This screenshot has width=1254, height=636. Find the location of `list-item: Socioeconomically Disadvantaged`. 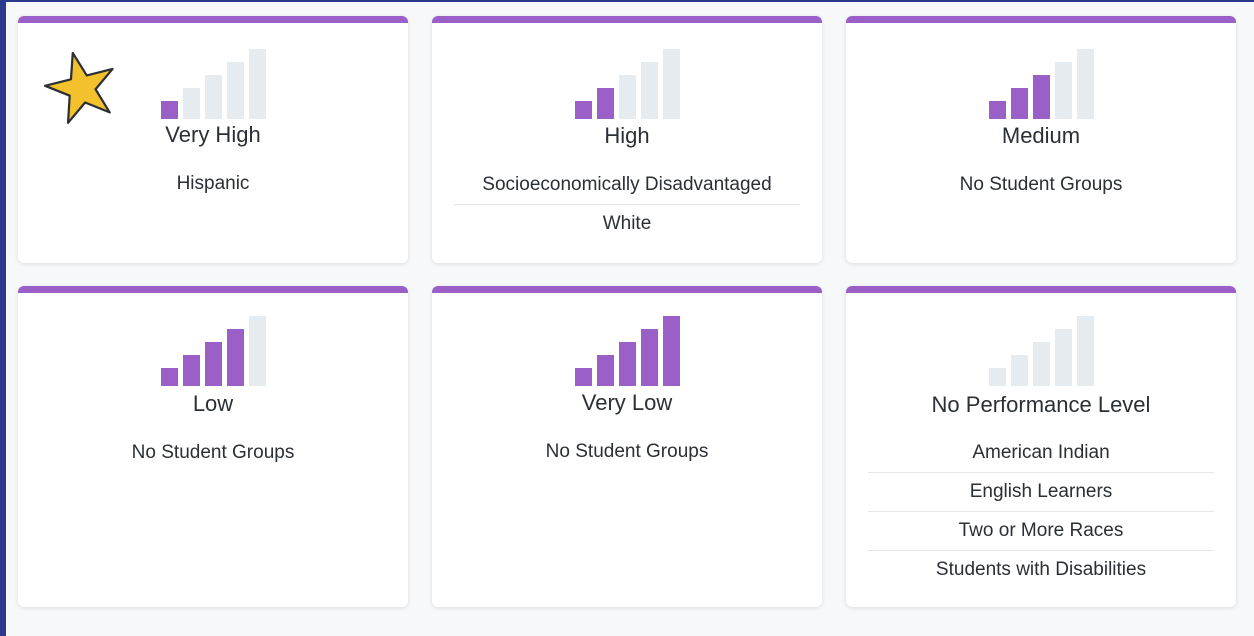

list-item: Socioeconomically Disadvantaged is located at coordinates (627, 185).